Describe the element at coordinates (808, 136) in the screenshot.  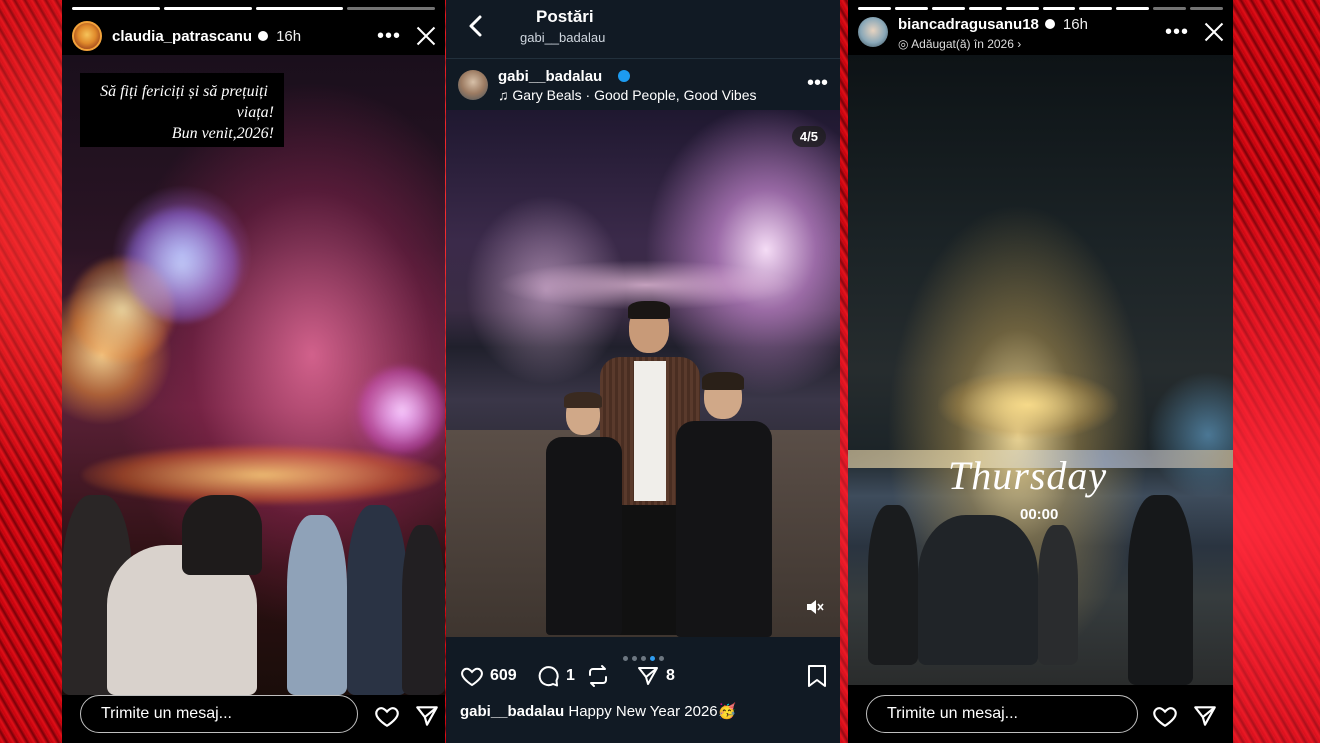
I see `carousel-counter: 4/5` at that location.